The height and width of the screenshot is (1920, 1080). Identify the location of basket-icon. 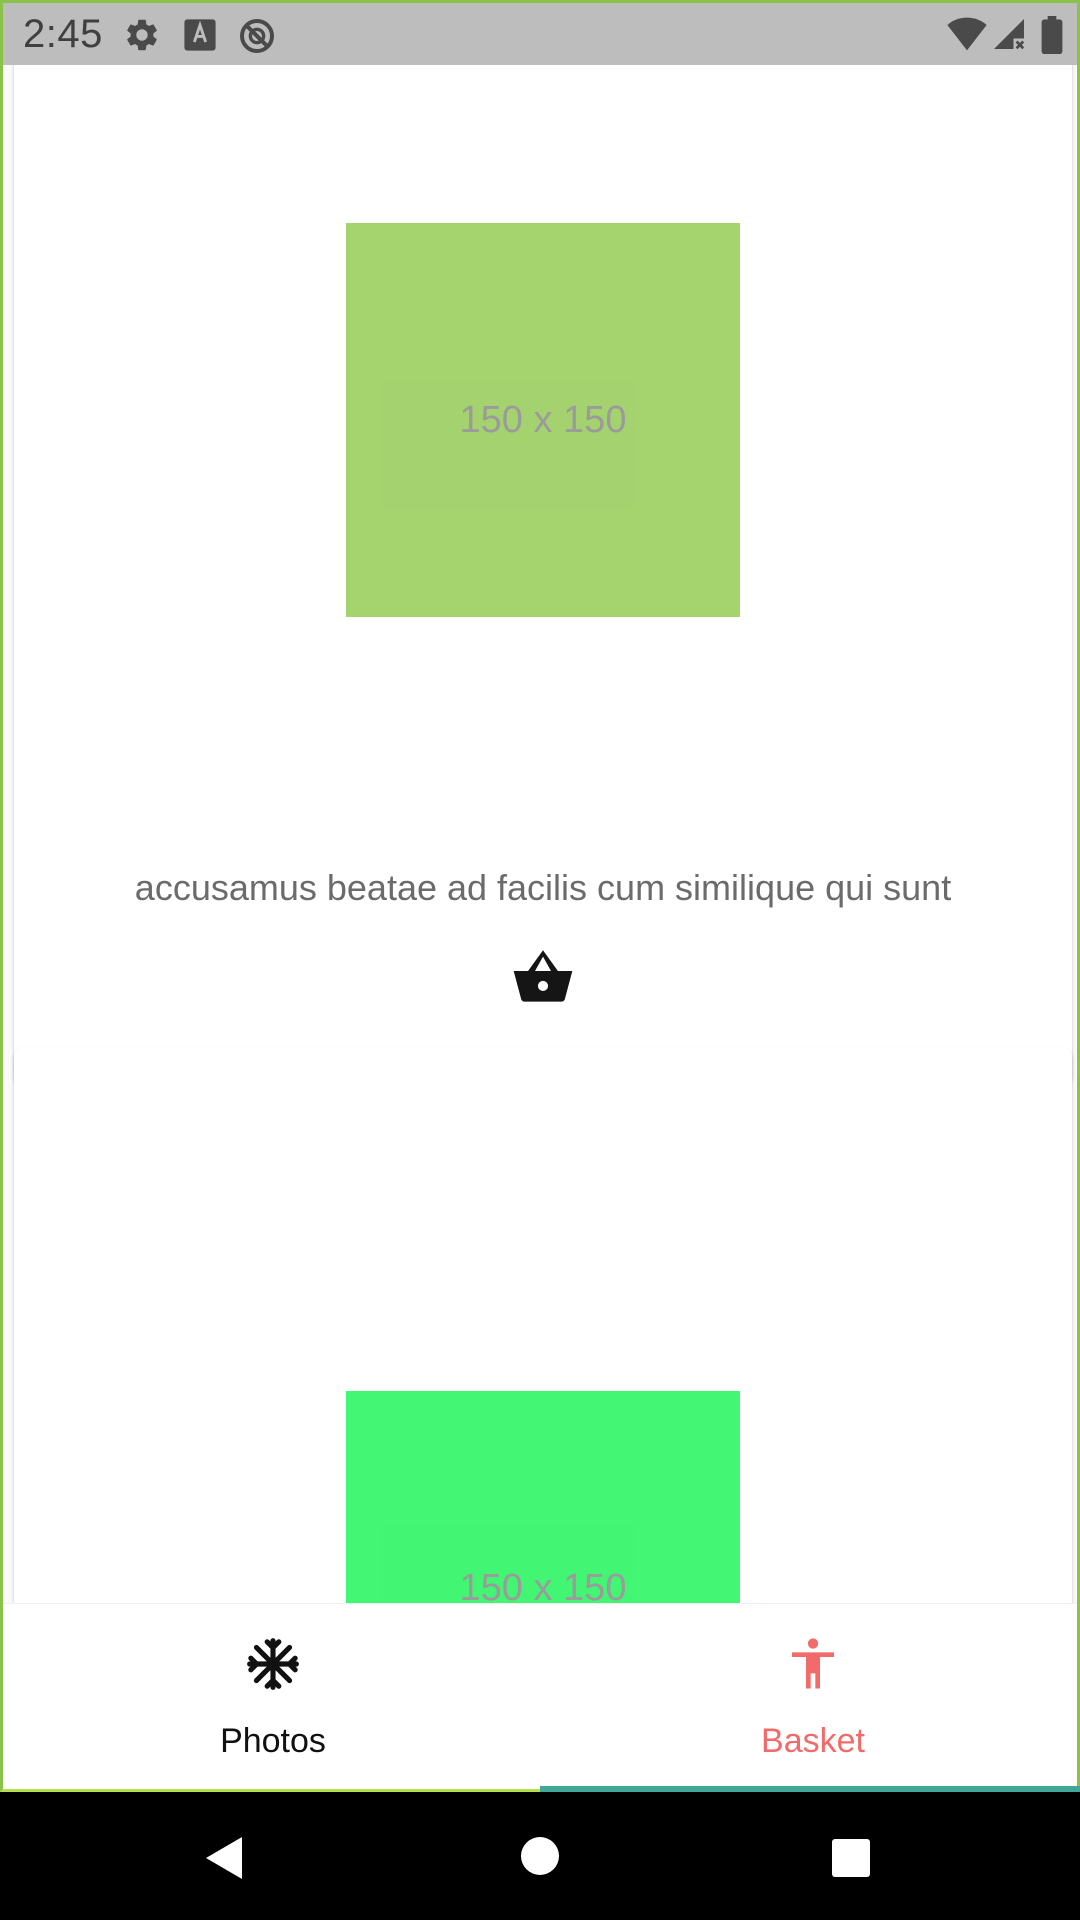
(543, 976).